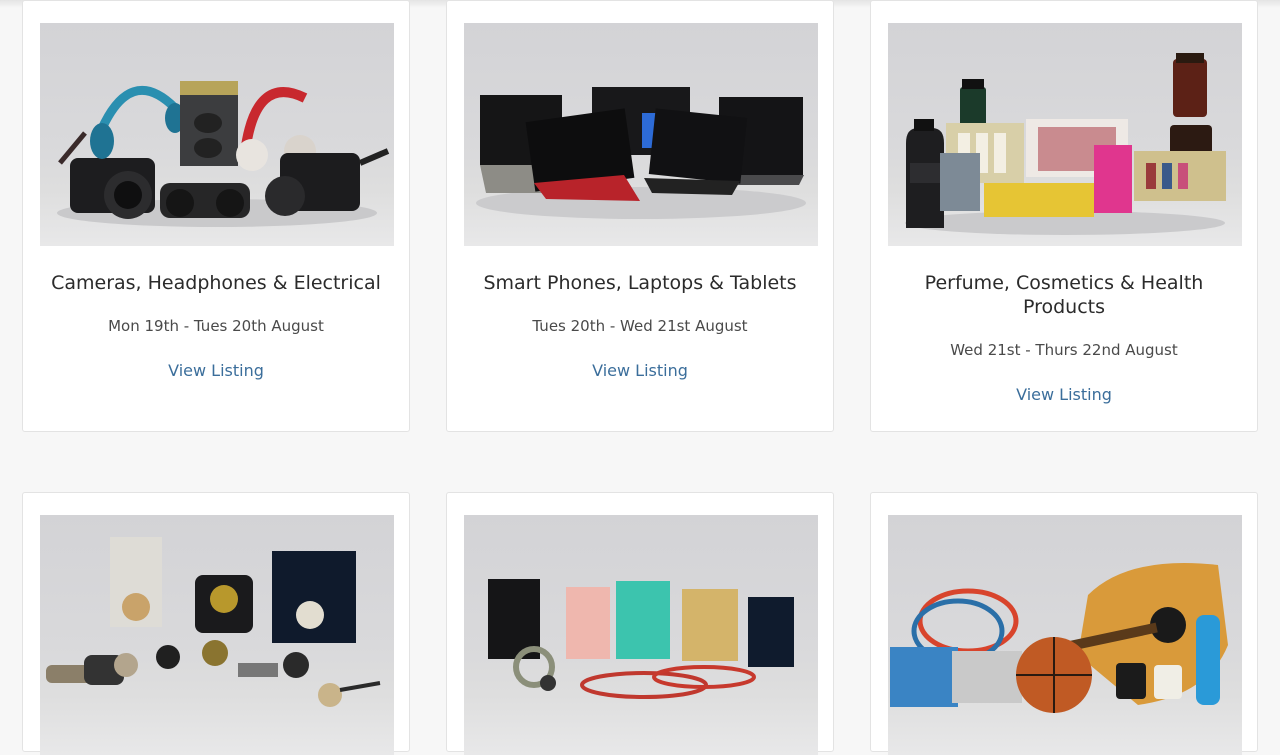  What do you see at coordinates (641, 635) in the screenshot?
I see `jewellery-photo` at bounding box center [641, 635].